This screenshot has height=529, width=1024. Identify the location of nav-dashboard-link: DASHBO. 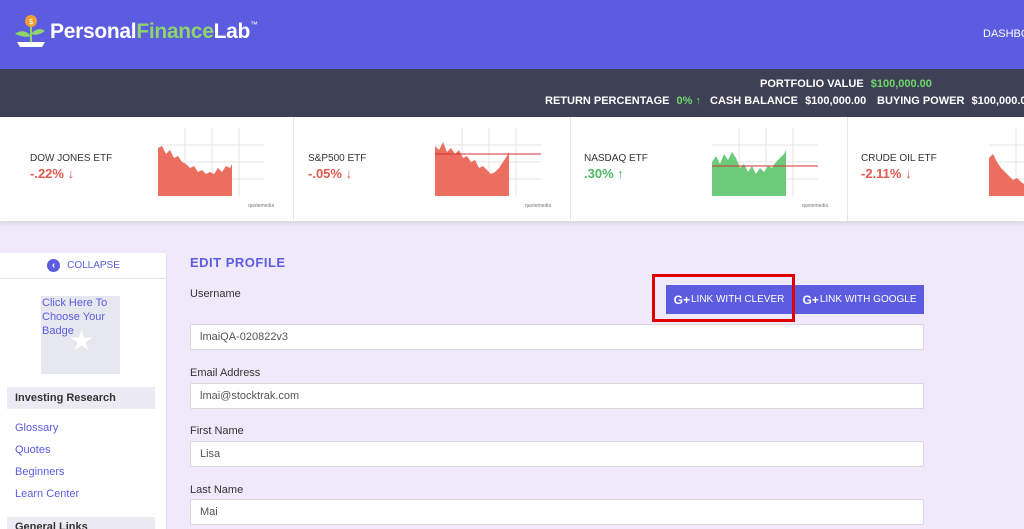
(1003, 34).